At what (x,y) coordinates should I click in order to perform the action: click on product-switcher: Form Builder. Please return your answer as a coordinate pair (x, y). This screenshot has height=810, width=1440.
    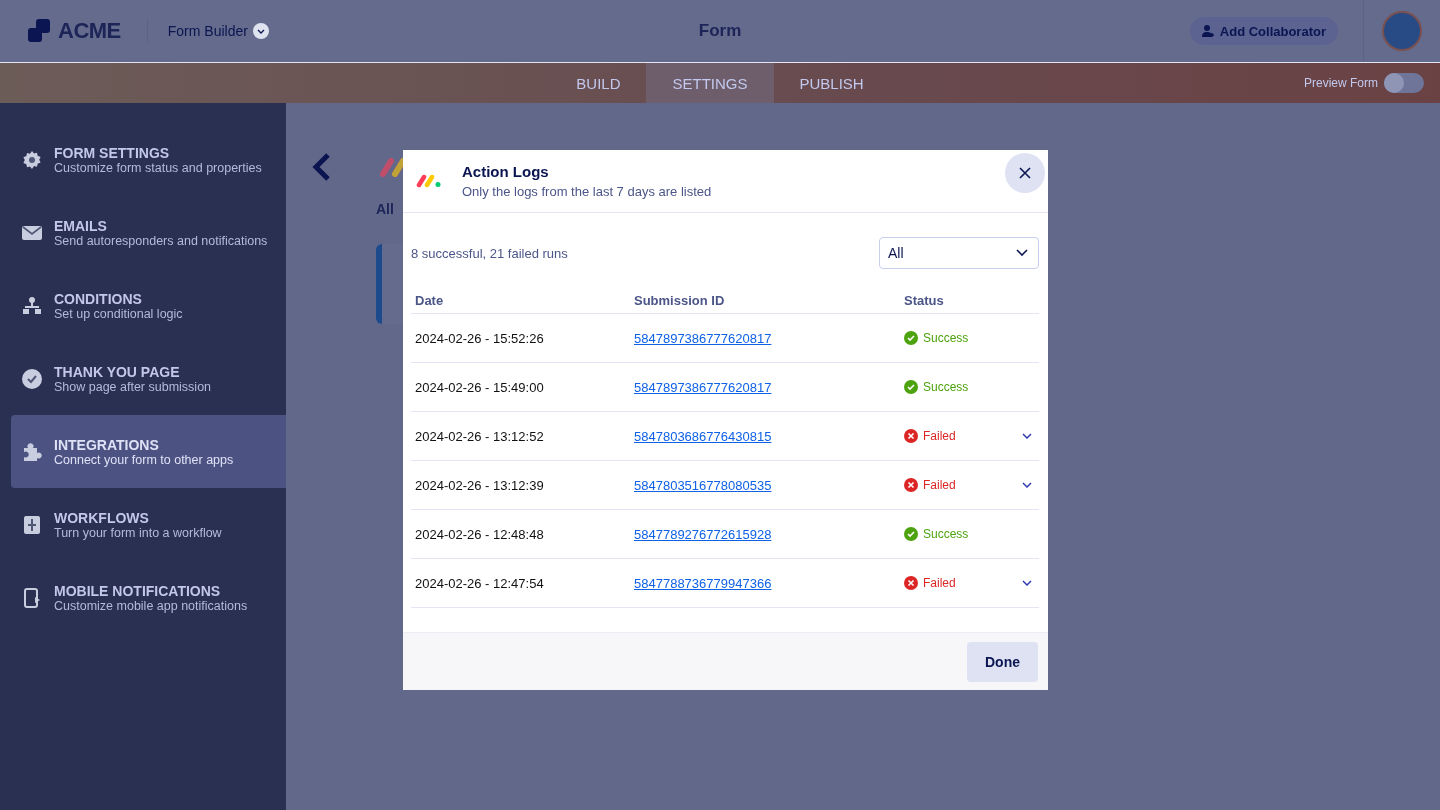
    Looking at the image, I should click on (218, 31).